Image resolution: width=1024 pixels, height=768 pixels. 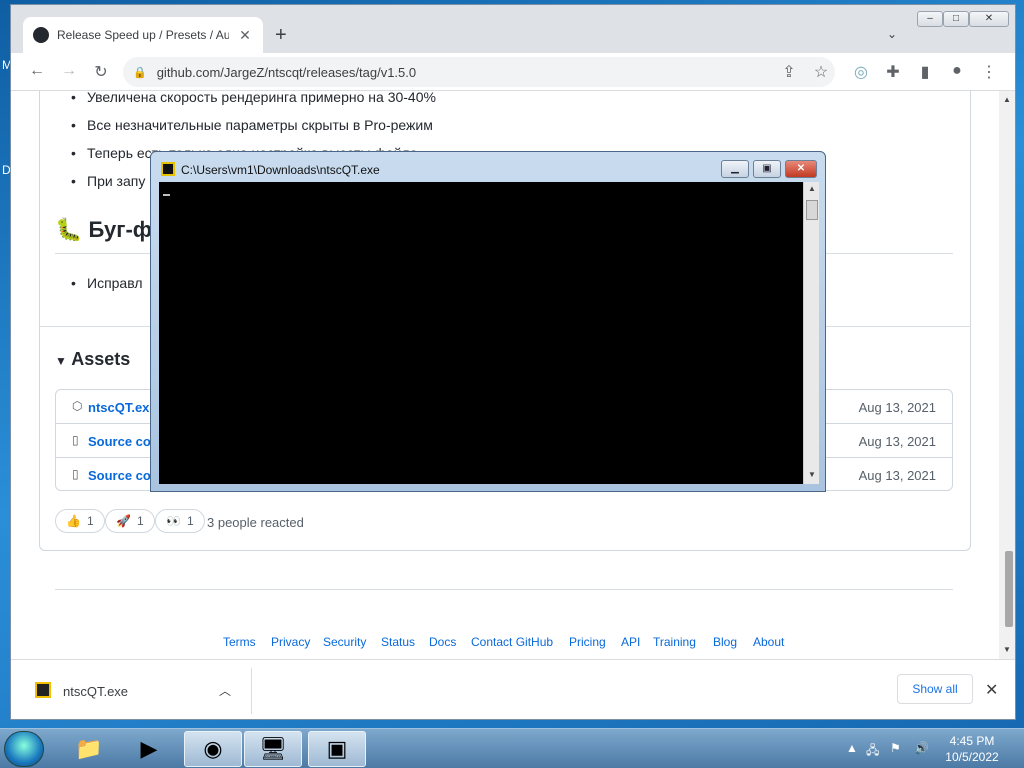 What do you see at coordinates (281, 35) in the screenshot?
I see `new-tab-button: +` at bounding box center [281, 35].